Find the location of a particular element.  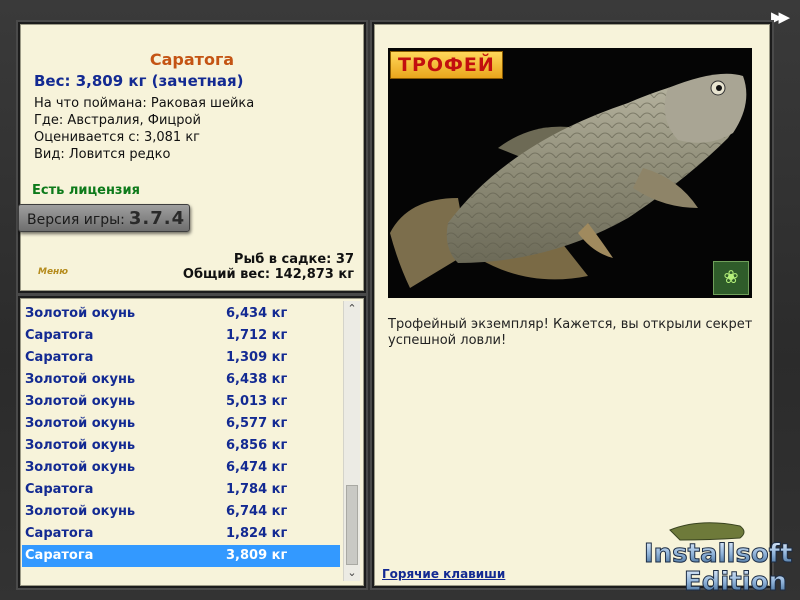

scrollbar-thumb is located at coordinates (352, 525).